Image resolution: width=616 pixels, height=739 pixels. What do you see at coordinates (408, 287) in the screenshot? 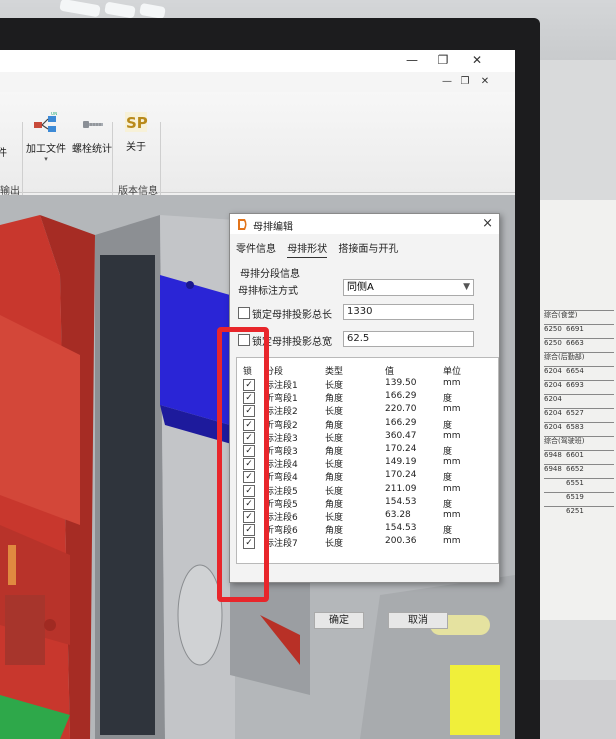
I see `annotation-method-select: 同侧A ▼` at bounding box center [408, 287].